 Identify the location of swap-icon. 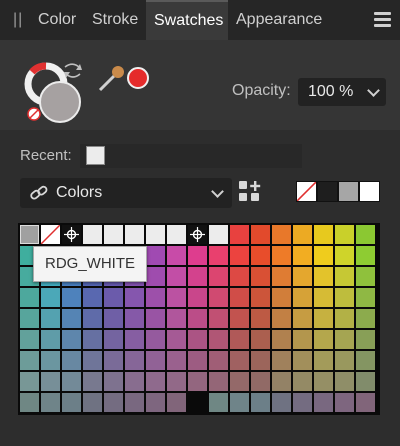
(73, 71).